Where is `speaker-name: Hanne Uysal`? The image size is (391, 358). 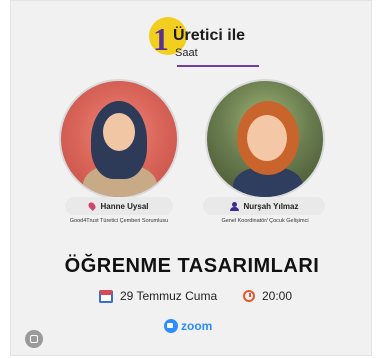
speaker-name: Hanne Uysal is located at coordinates (124, 206).